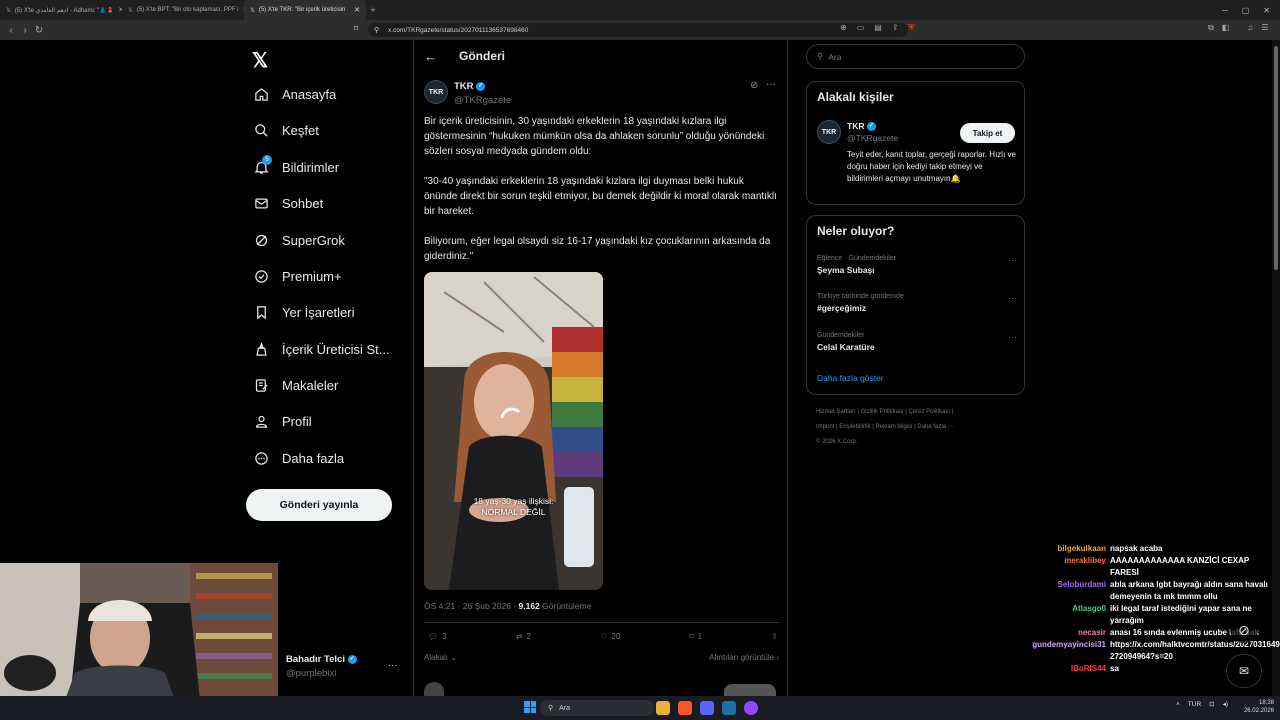 The width and height of the screenshot is (1280, 720). I want to click on share-button: ⇪, so click(774, 636).